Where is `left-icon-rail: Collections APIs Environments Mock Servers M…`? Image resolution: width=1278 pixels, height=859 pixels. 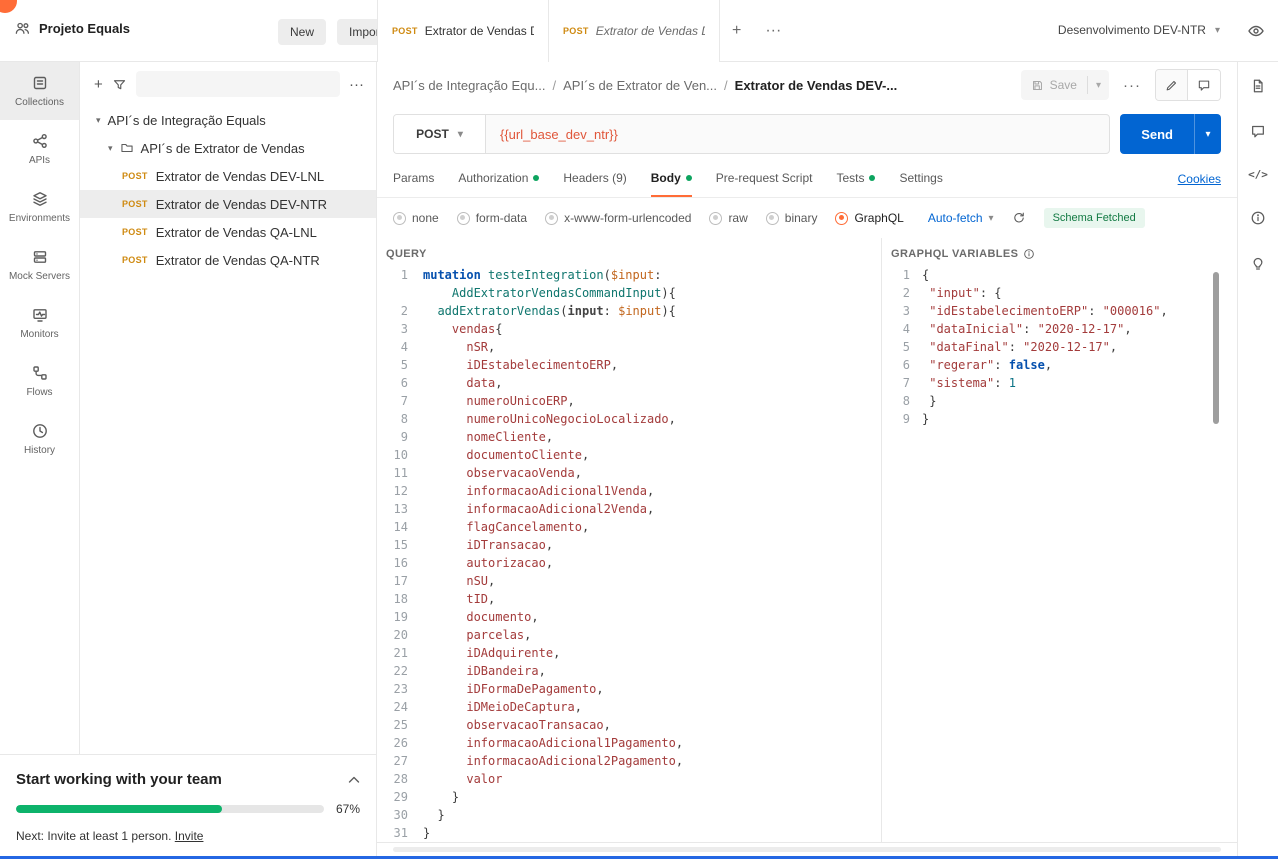
left-icon-rail: Collections APIs Environments Mock Servers M… is located at coordinates (40, 459).